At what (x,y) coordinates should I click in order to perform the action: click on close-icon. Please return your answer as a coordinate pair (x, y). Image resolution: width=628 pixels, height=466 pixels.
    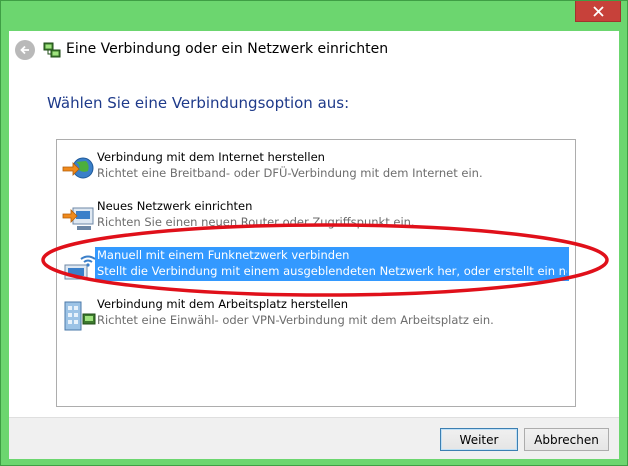
    Looking at the image, I should click on (598, 11).